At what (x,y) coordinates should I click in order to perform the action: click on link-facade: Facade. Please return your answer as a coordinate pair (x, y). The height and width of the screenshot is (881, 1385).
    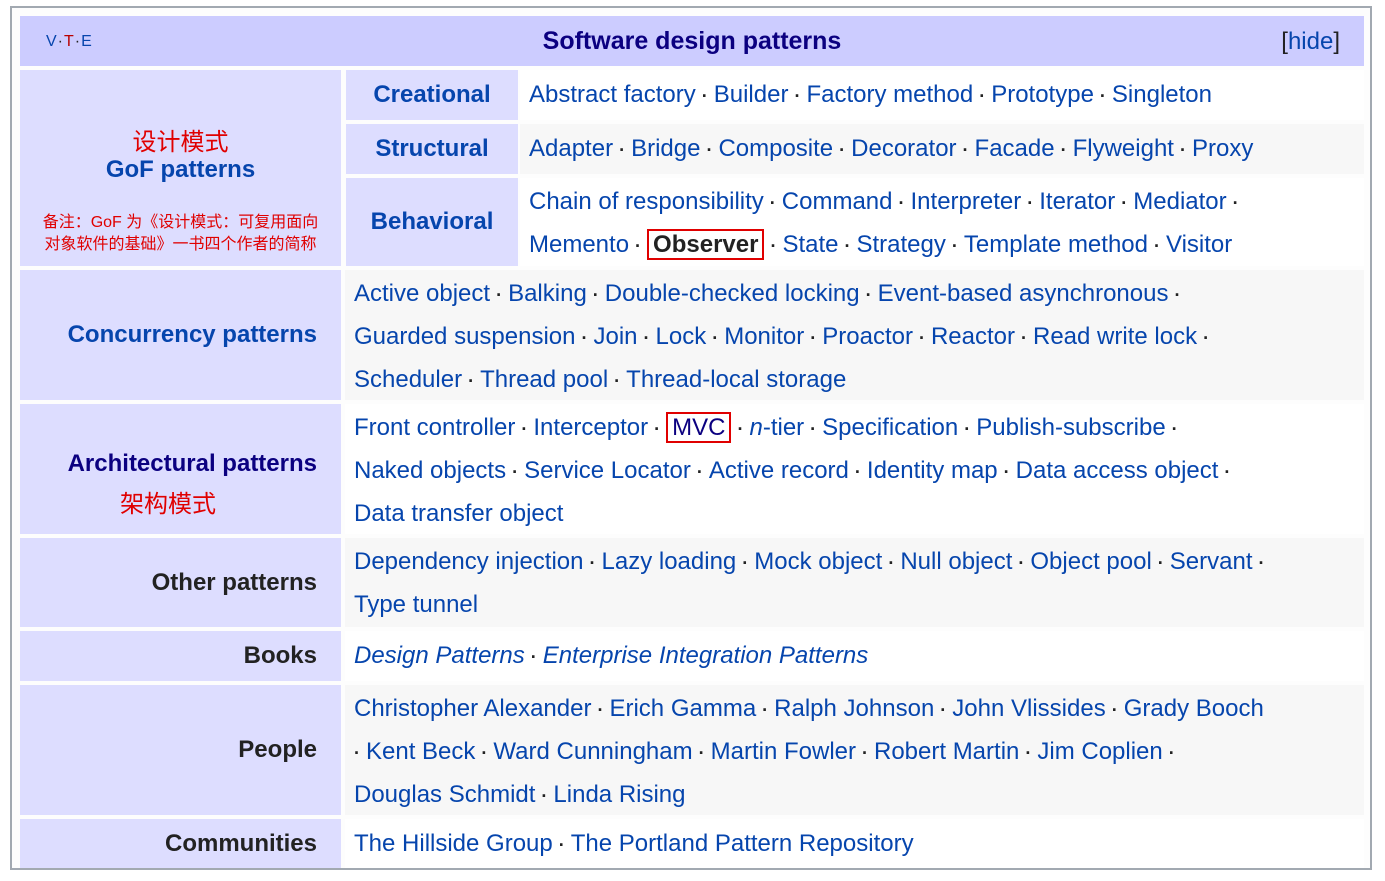
    Looking at the image, I should click on (1015, 148).